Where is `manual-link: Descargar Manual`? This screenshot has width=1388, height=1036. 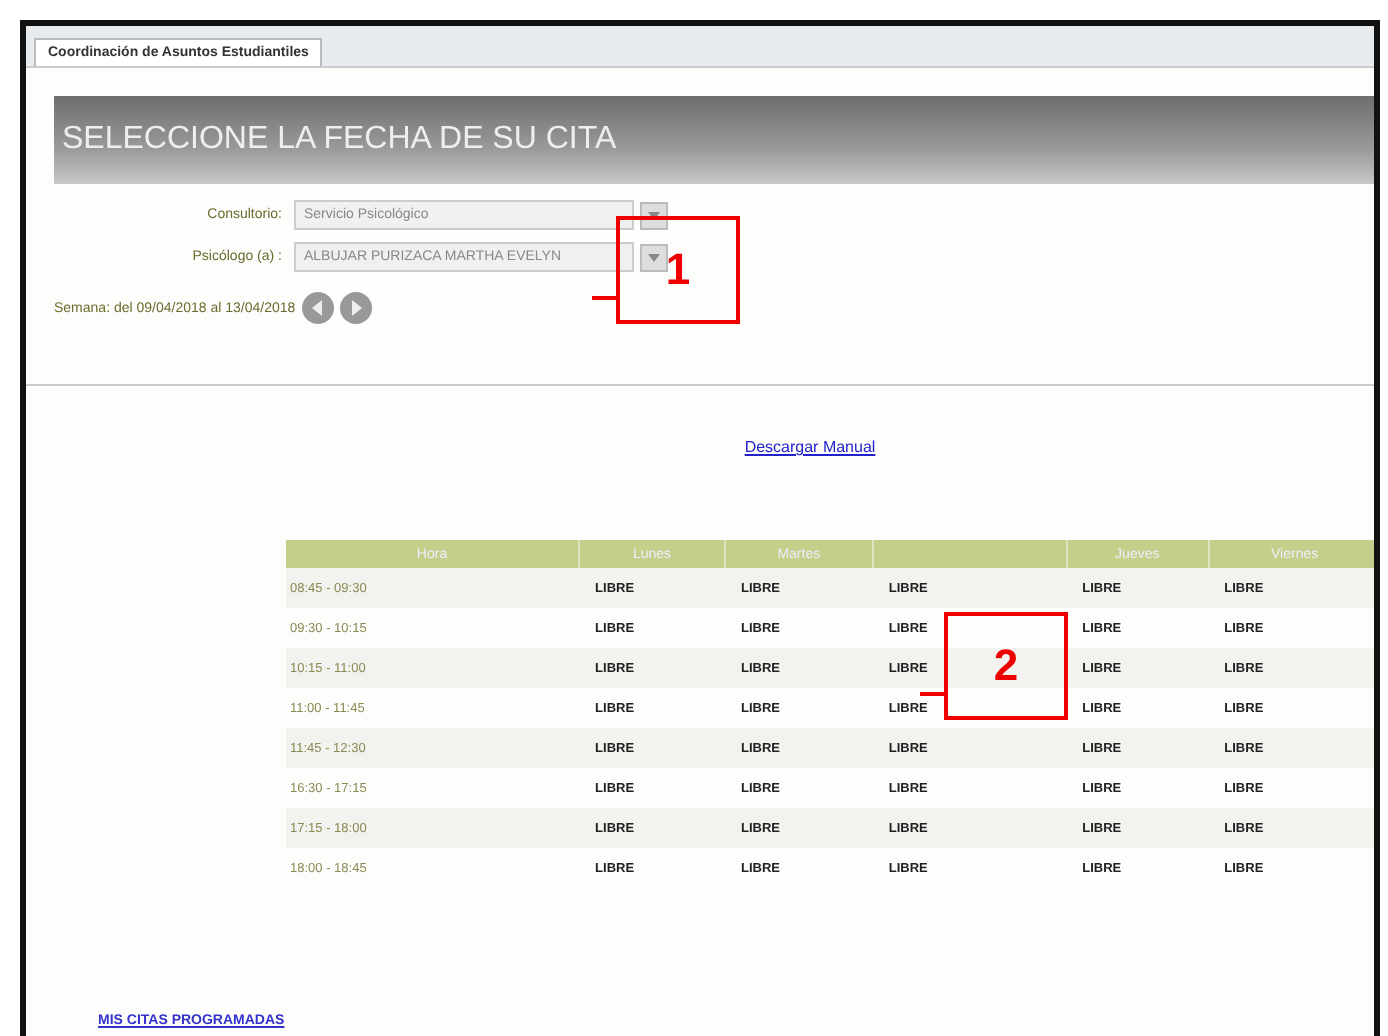 manual-link: Descargar Manual is located at coordinates (810, 447).